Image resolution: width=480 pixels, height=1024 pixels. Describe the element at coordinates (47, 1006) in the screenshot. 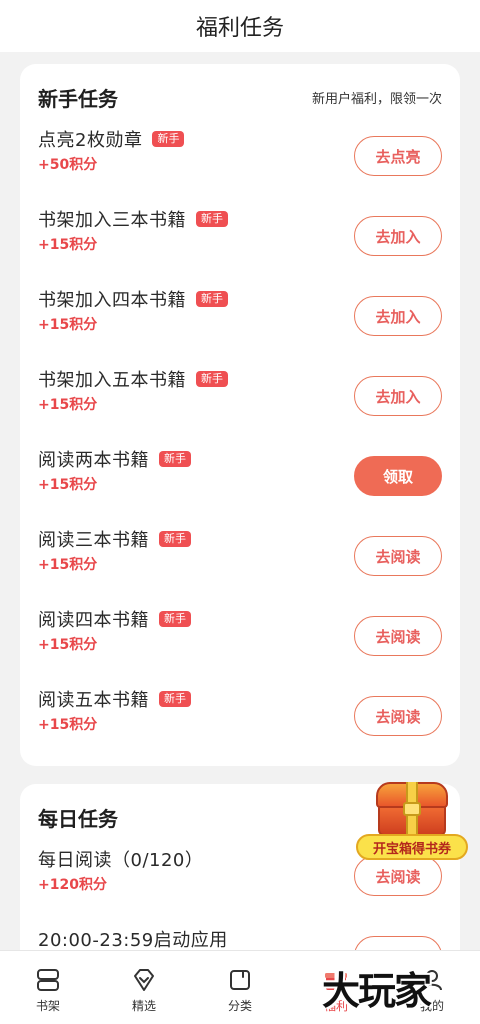

I see `tab-label: 书架` at that location.